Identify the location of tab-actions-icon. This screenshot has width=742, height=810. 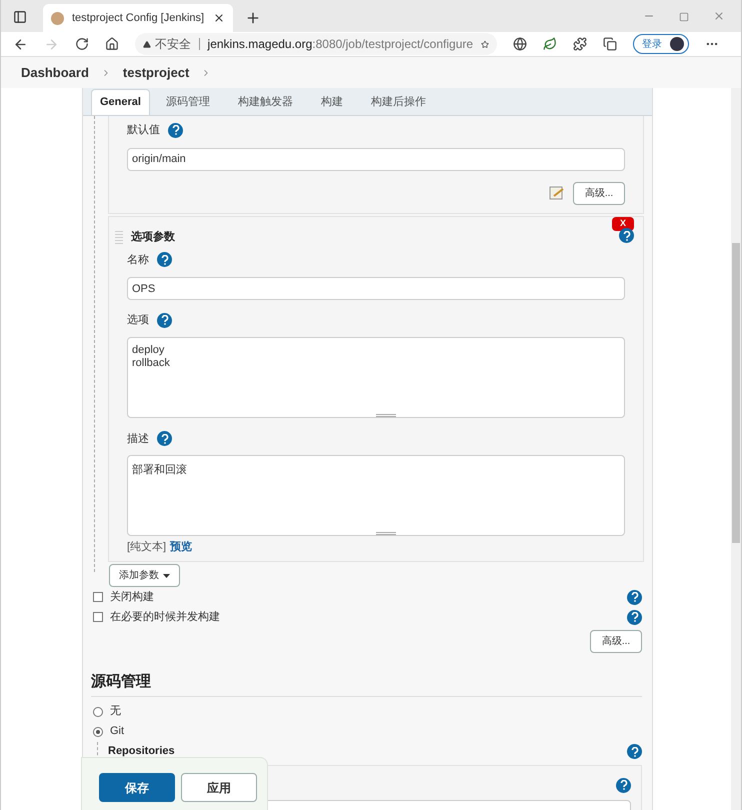
(20, 17).